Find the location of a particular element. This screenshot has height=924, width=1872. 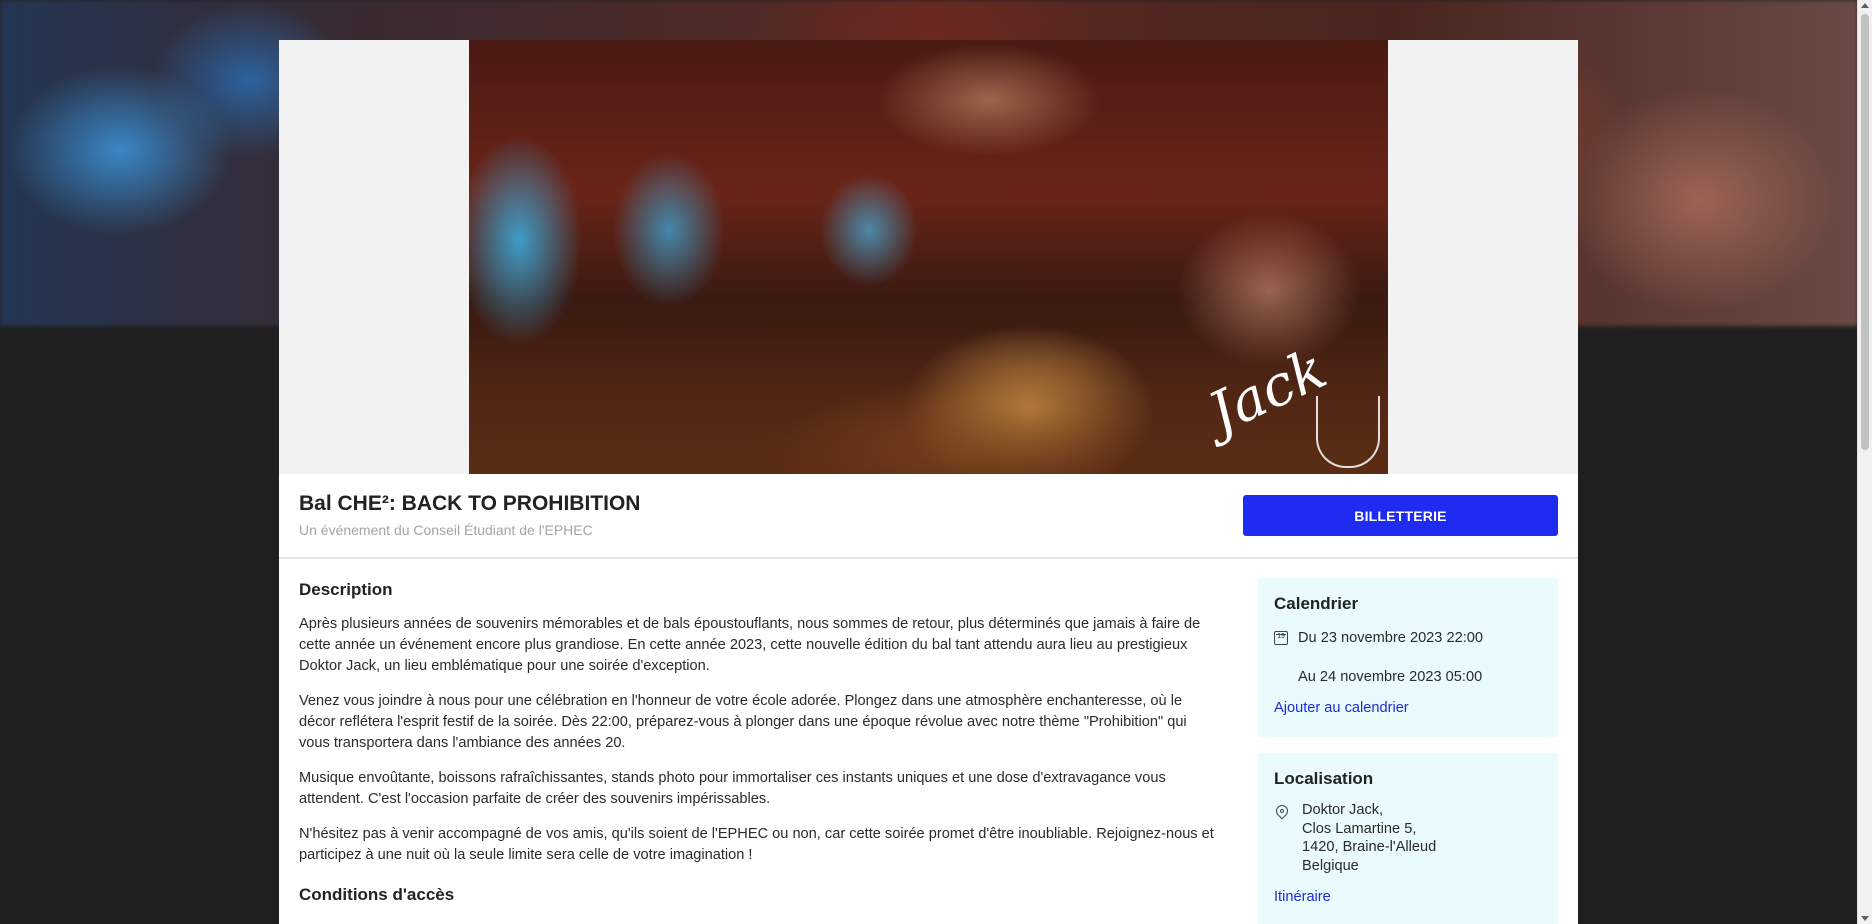

address-line: Doktor Jack, is located at coordinates (1343, 810).